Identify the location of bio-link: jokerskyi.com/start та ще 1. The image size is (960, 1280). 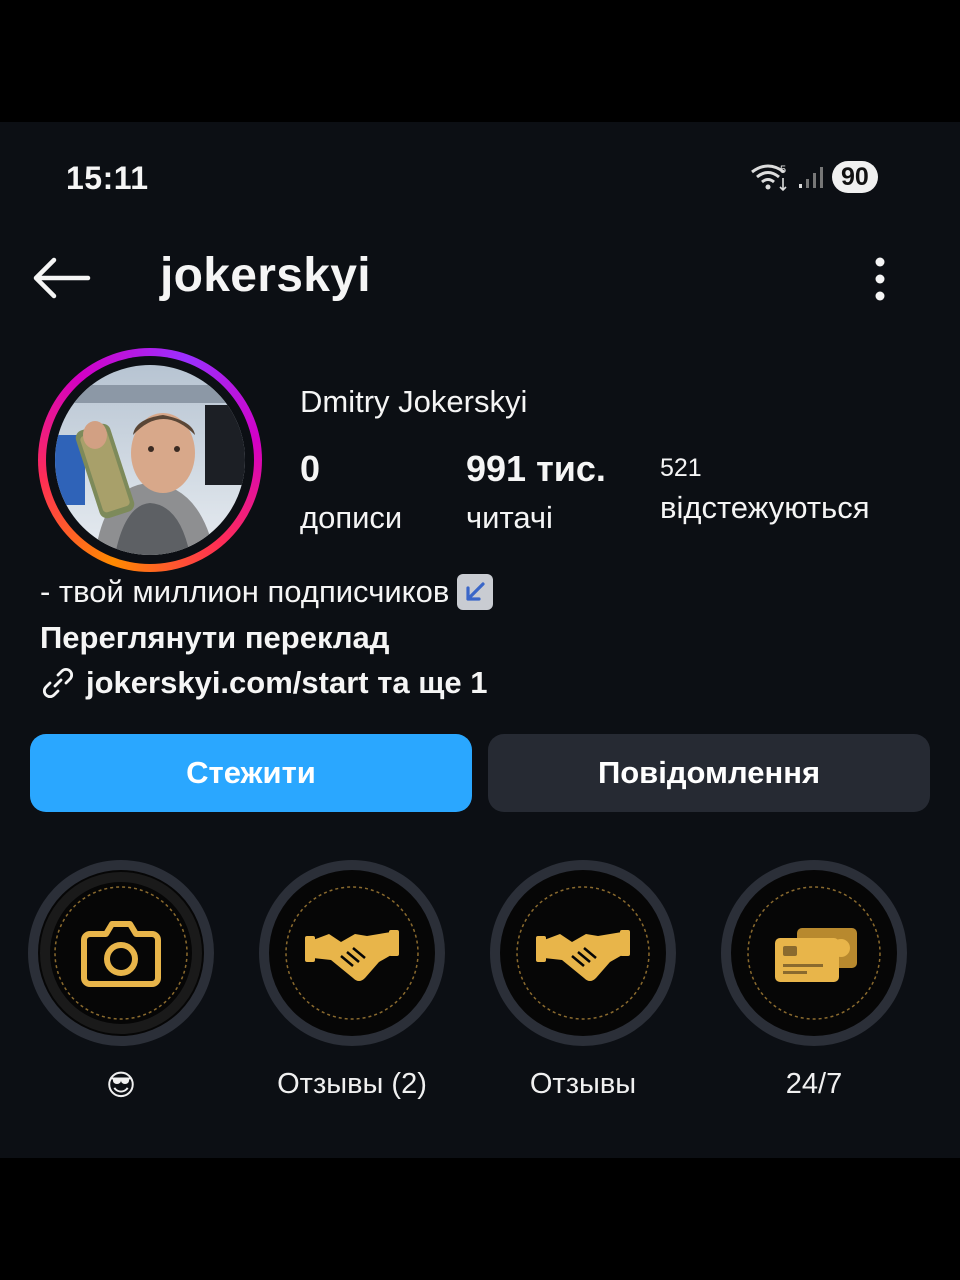
(264, 683).